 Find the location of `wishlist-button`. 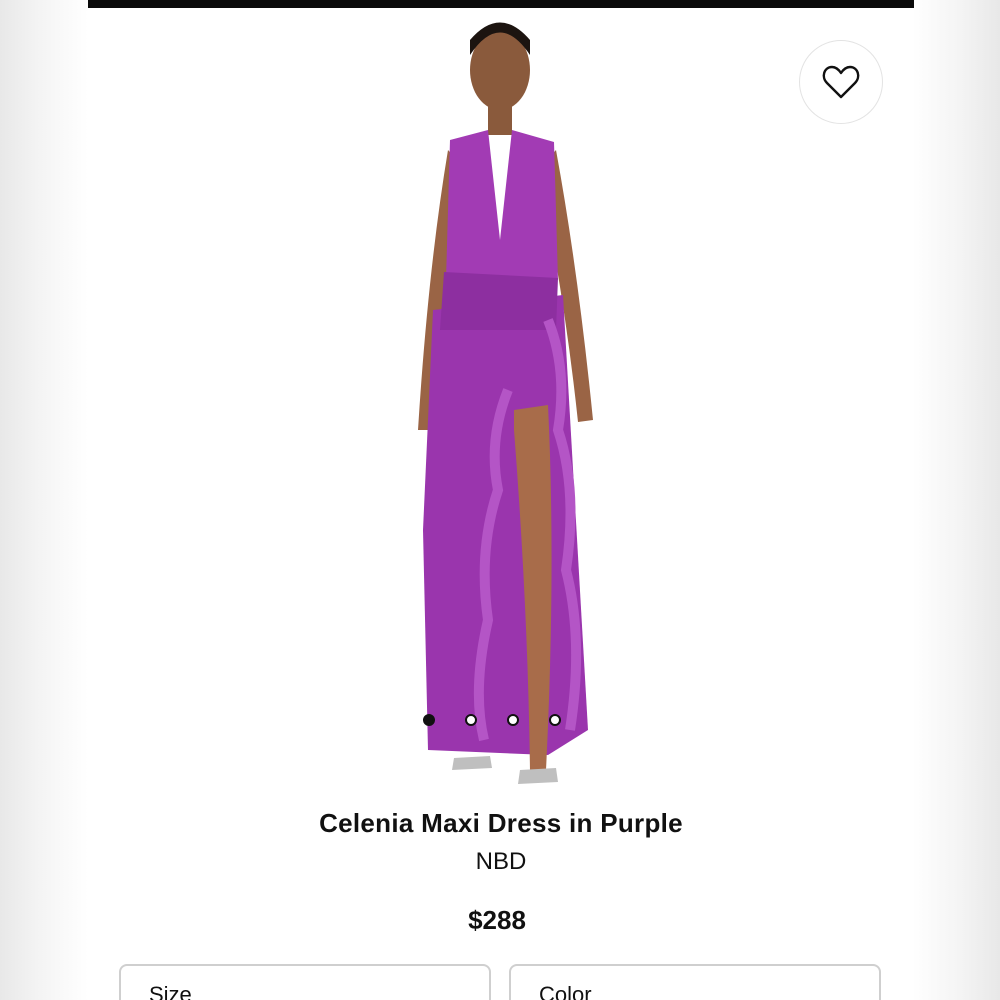

wishlist-button is located at coordinates (841, 82).